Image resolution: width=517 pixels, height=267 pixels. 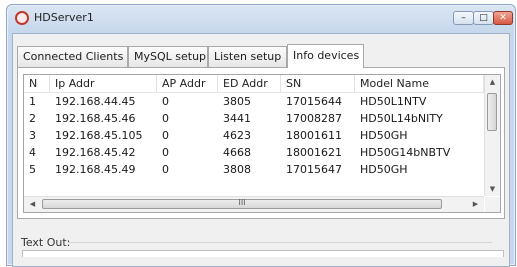 What do you see at coordinates (72, 56) in the screenshot?
I see `tab-connected-clients: Connected Clients` at bounding box center [72, 56].